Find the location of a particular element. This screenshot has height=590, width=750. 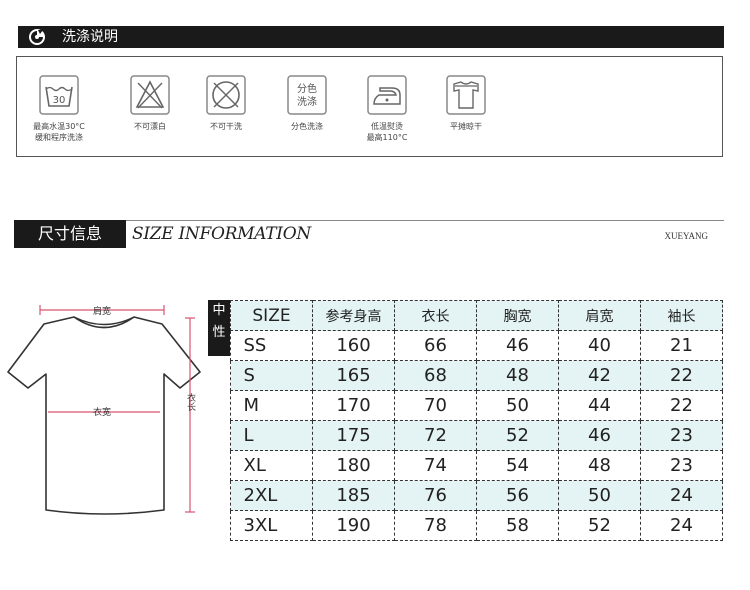

table-cell: 21 is located at coordinates (681, 345).